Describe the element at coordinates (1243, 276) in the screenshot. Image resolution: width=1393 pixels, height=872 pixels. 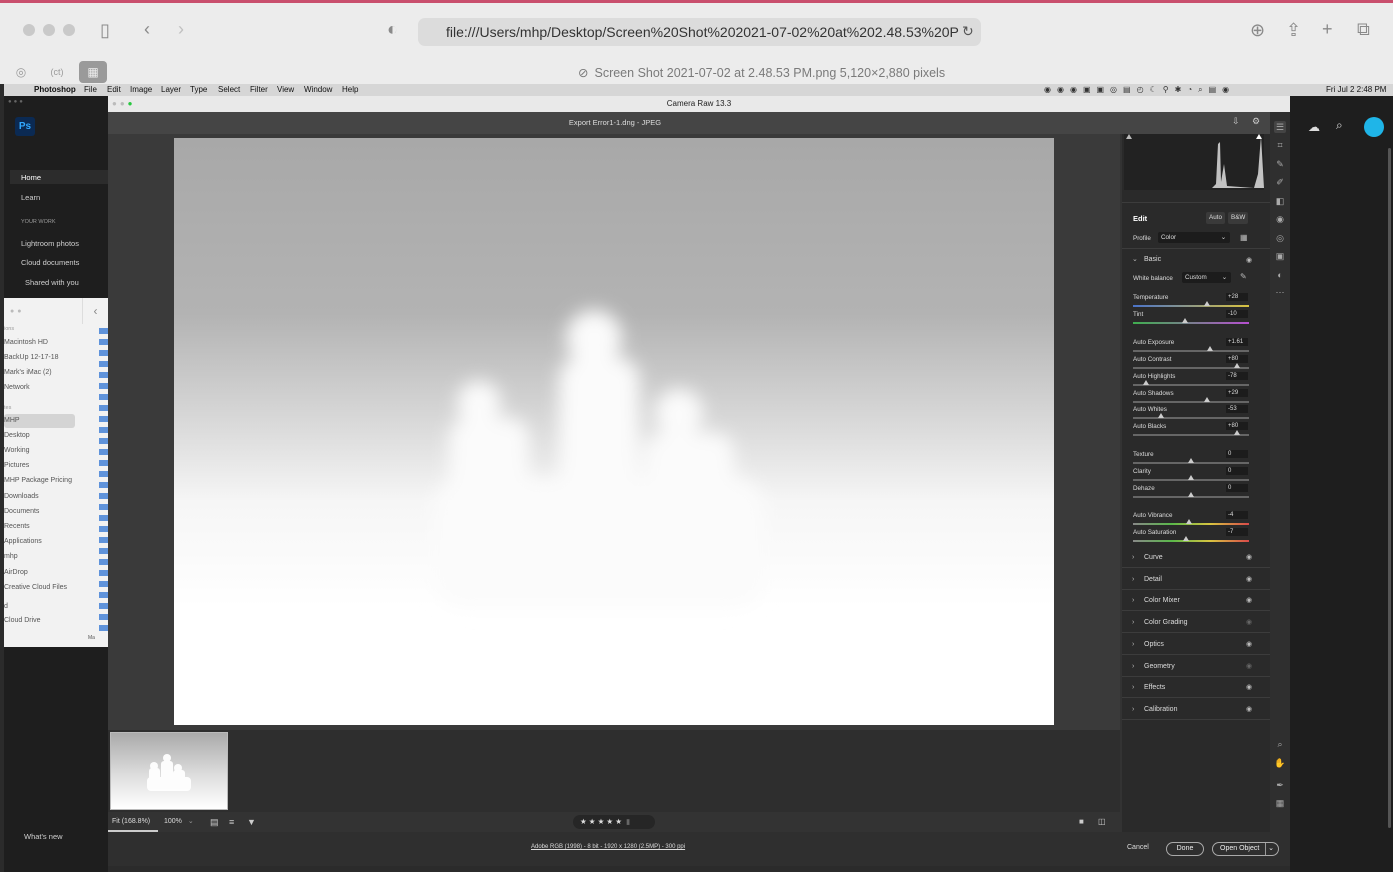
I see `eyedropper-icon: ✎` at that location.